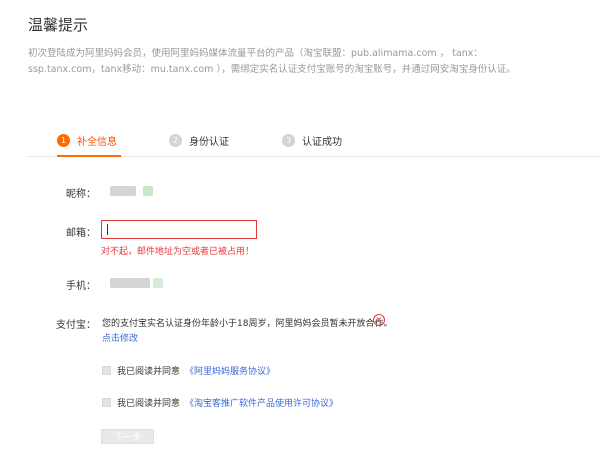 Image resolution: width=600 pixels, height=459 pixels. I want to click on step-indicator: 1 补全信息 2 身份认证 3 认证成功, so click(327, 144).